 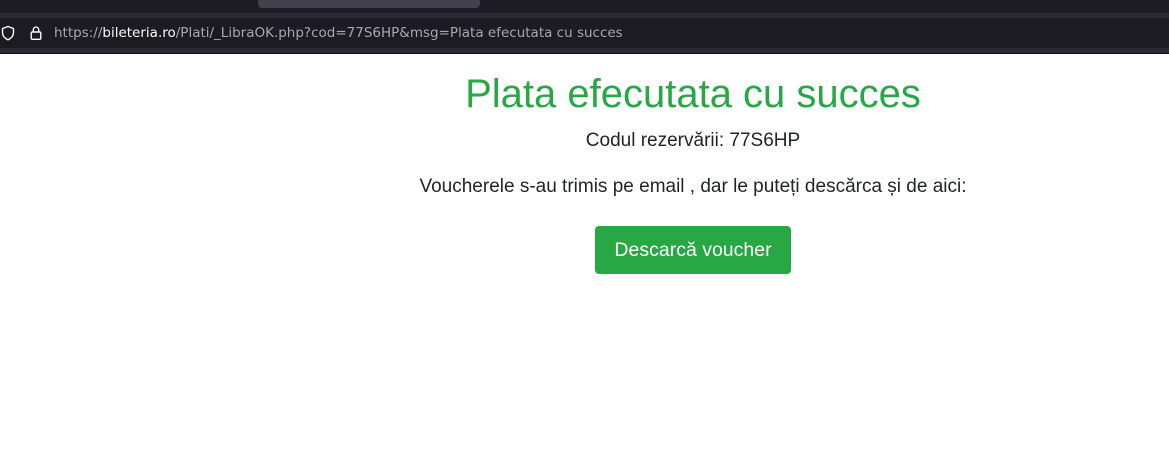 I want to click on url-prefix: https://, so click(x=78, y=33).